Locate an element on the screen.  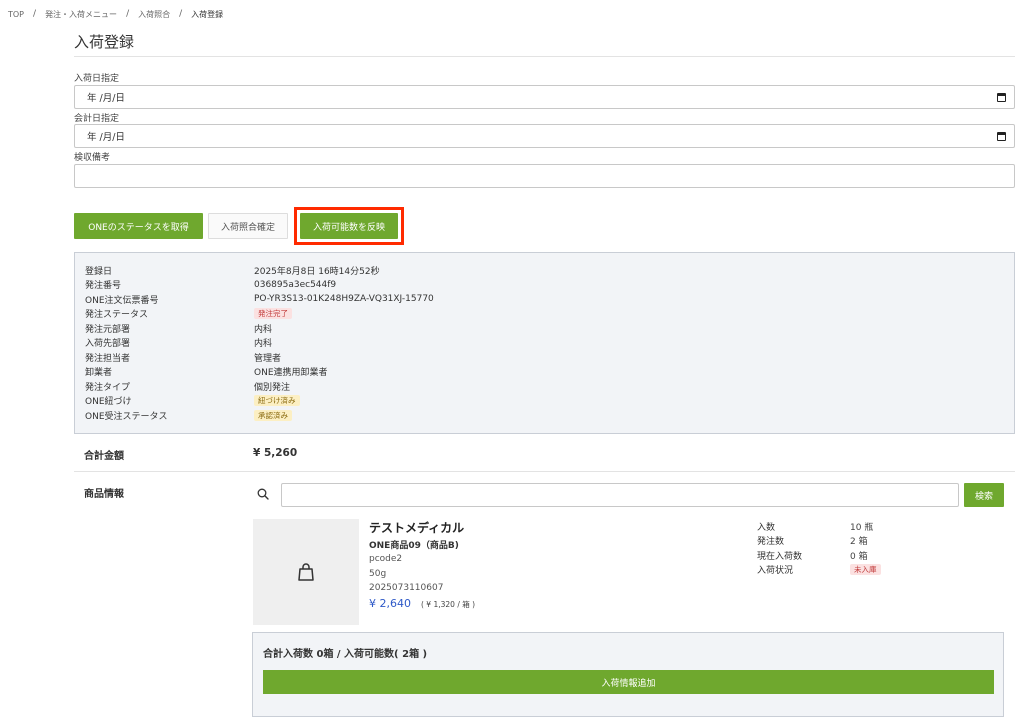
one-link-badge: 紐づけ済み is located at coordinates (277, 400).